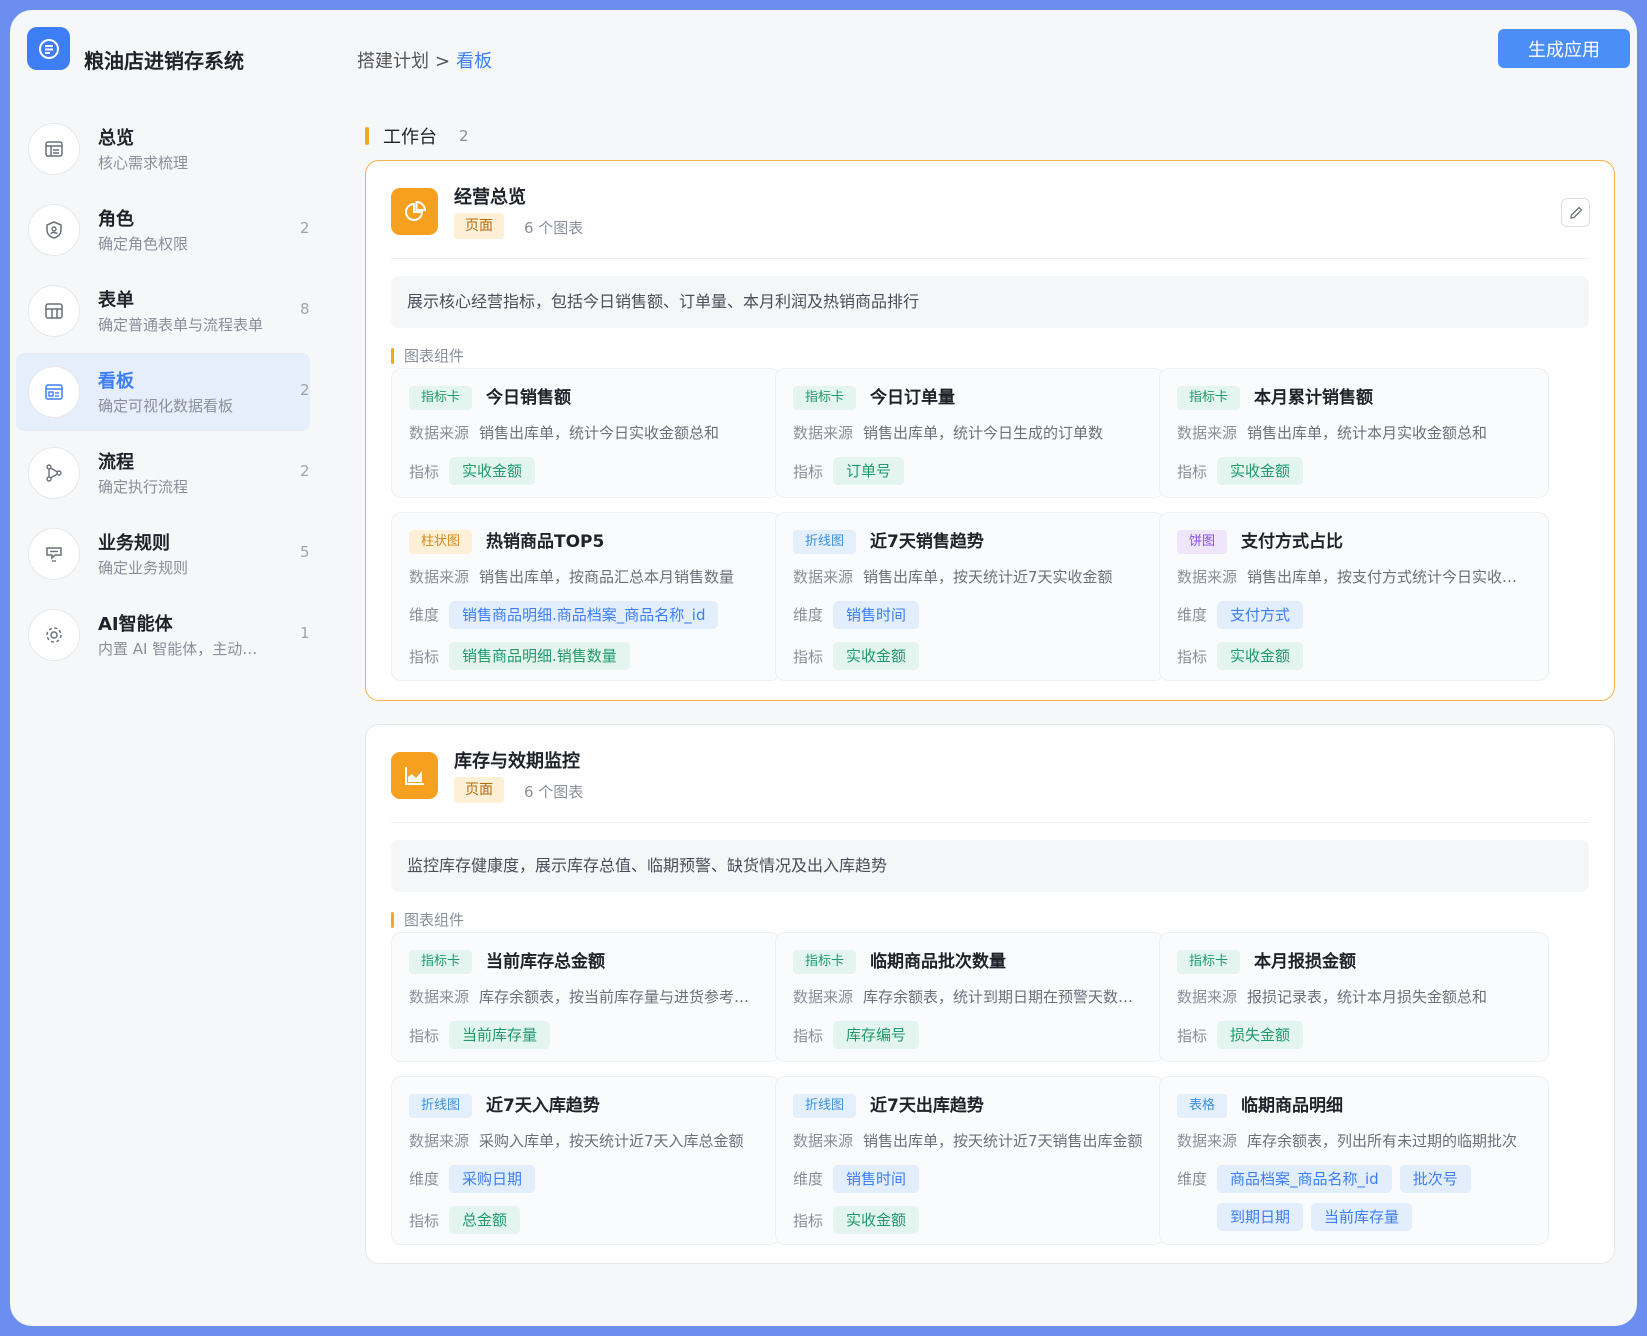  Describe the element at coordinates (611, 1141) in the screenshot. I see `source-value: 采购入库单，按天统计近7天入库总金额` at that location.